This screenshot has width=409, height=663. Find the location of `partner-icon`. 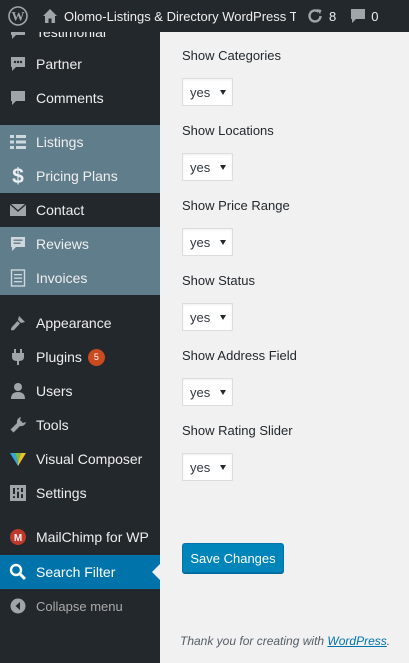

partner-icon is located at coordinates (18, 64).